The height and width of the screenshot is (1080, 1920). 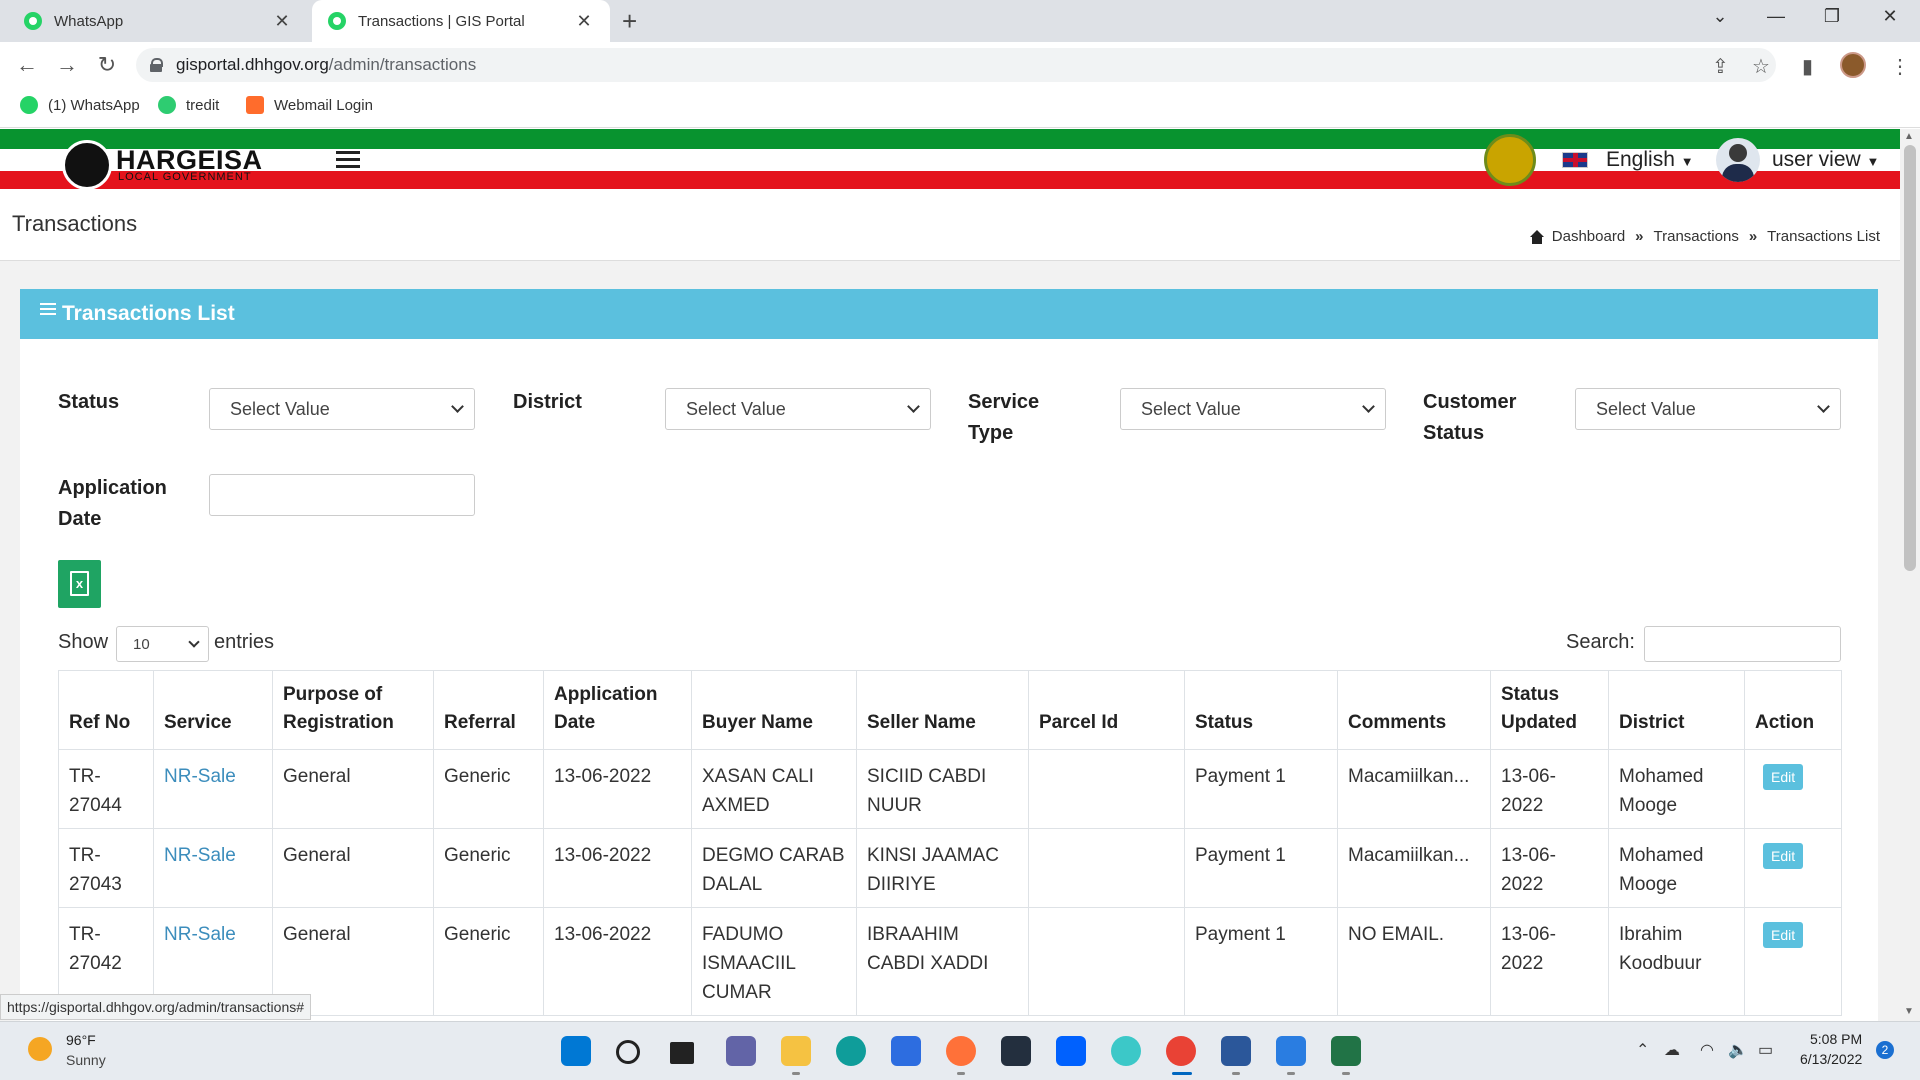 I want to click on clock-date: 6/13/2022, so click(x=1831, y=1059).